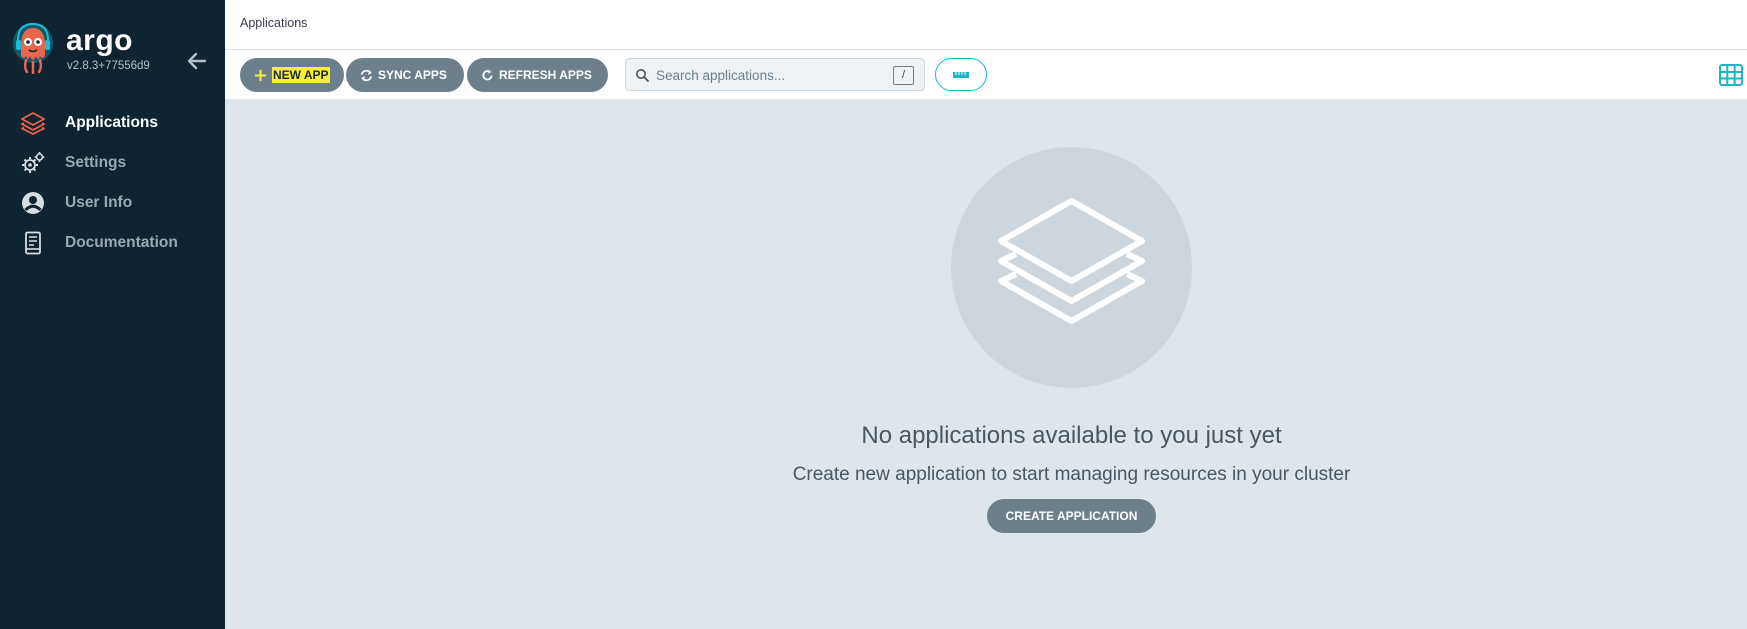 The width and height of the screenshot is (1747, 629). What do you see at coordinates (197, 61) in the screenshot?
I see `arrow-left-icon` at bounding box center [197, 61].